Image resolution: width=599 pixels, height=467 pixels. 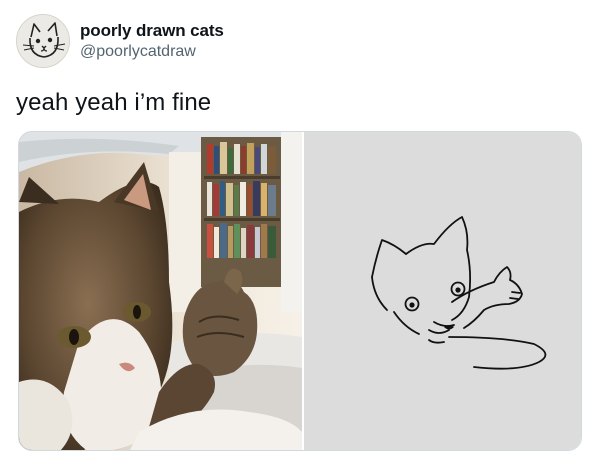 I want to click on author-handle: @poorlycatdraw, so click(x=138, y=52).